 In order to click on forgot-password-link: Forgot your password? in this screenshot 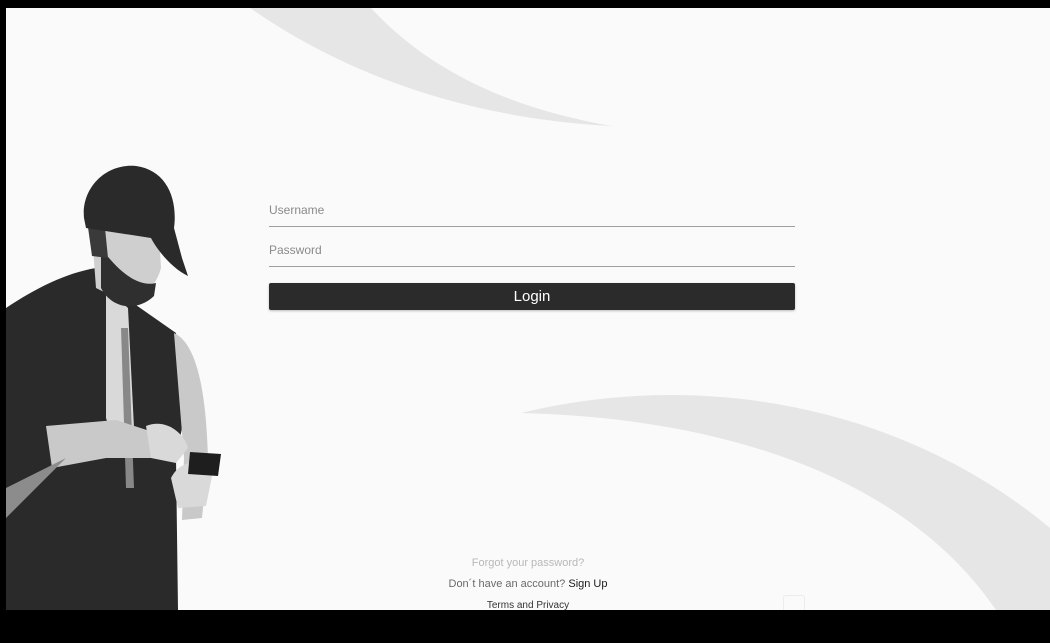, I will do `click(528, 563)`.